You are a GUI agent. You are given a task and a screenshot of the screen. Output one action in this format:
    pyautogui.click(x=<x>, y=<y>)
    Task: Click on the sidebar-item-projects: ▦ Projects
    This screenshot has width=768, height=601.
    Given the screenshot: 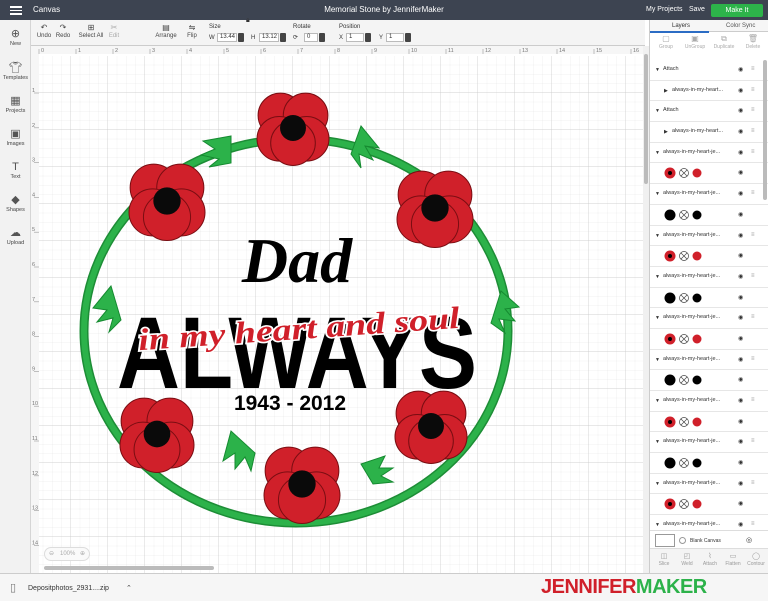 What is the action you would take?
    pyautogui.click(x=15, y=104)
    